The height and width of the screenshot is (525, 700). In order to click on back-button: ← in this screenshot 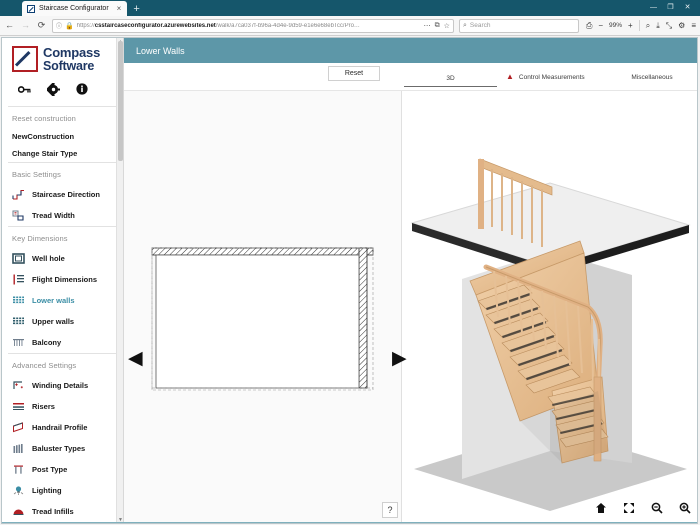, I will do `click(9, 25)`.